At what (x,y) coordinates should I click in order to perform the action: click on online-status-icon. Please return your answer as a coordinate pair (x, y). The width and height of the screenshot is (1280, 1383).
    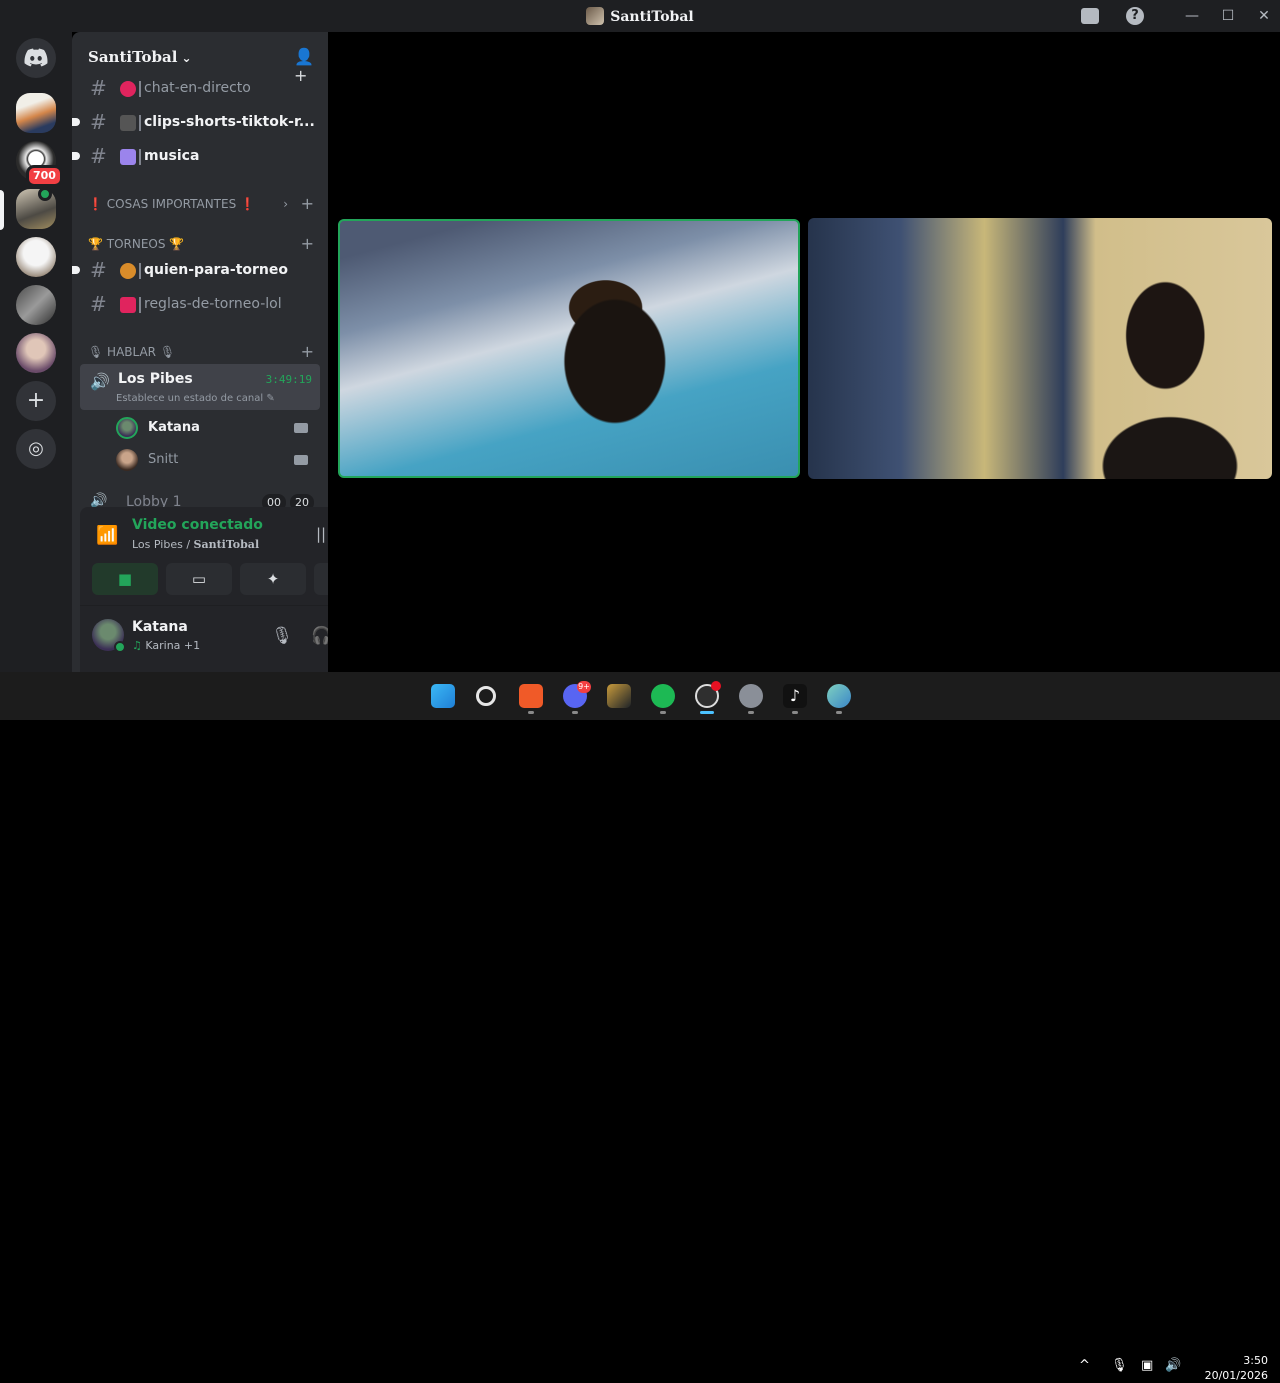
    Looking at the image, I should click on (120, 647).